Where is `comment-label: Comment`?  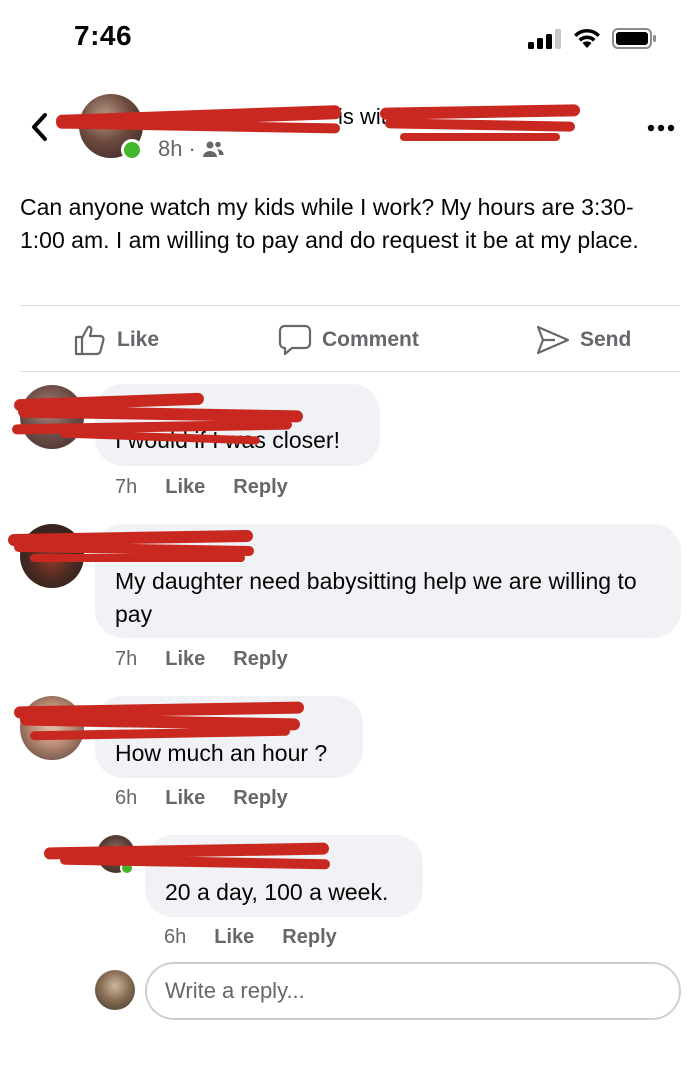 comment-label: Comment is located at coordinates (370, 339).